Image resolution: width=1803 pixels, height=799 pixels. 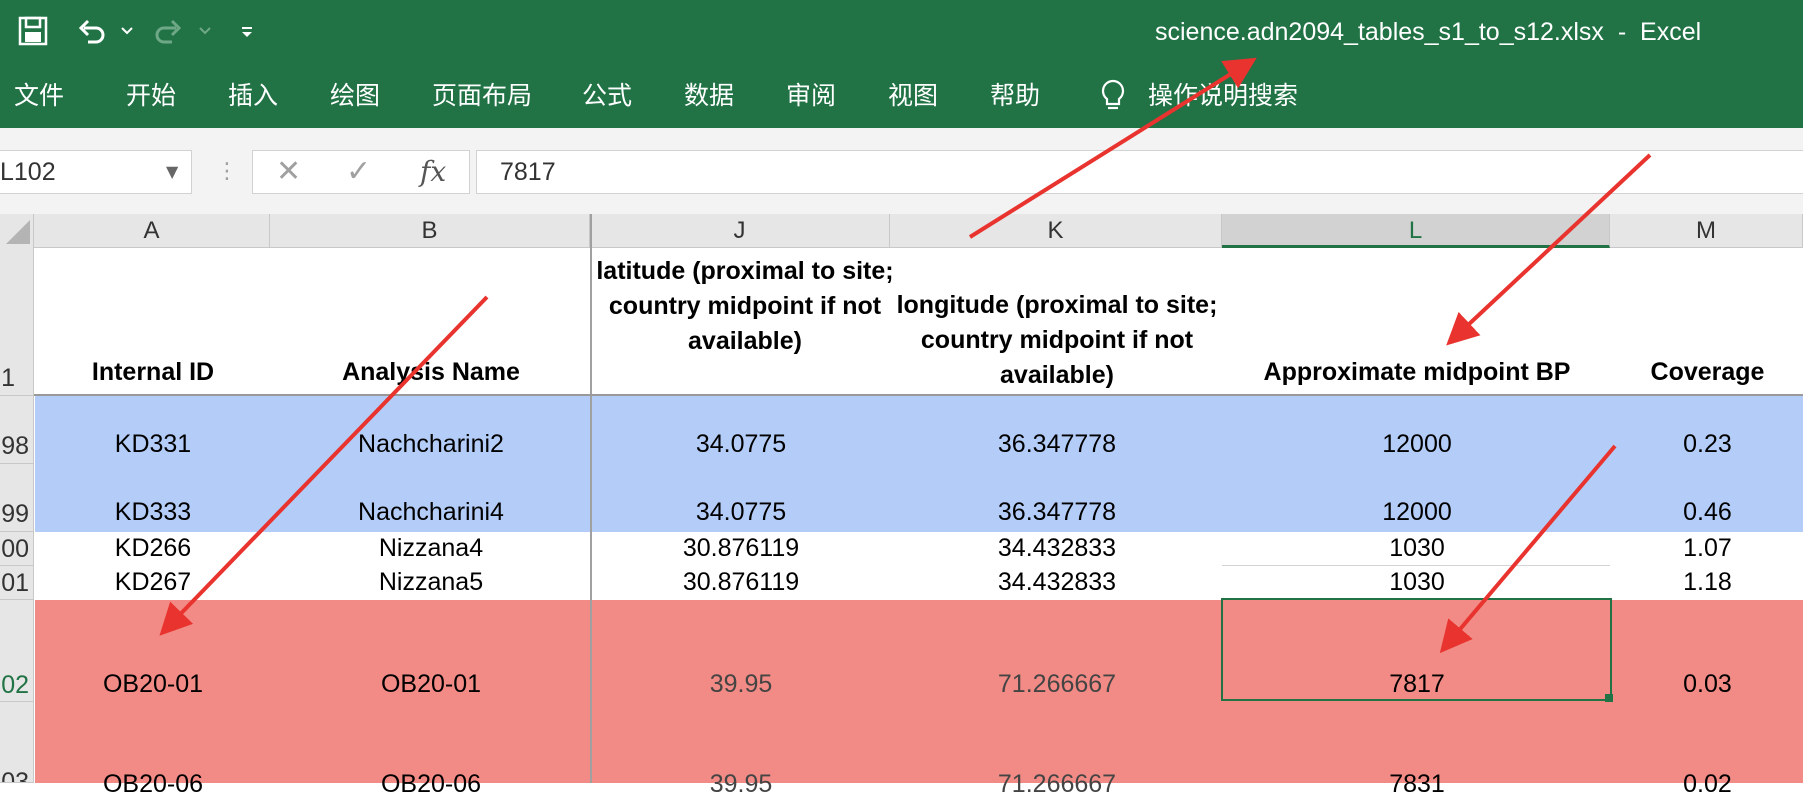 I want to click on column-header-a: A, so click(x=152, y=231).